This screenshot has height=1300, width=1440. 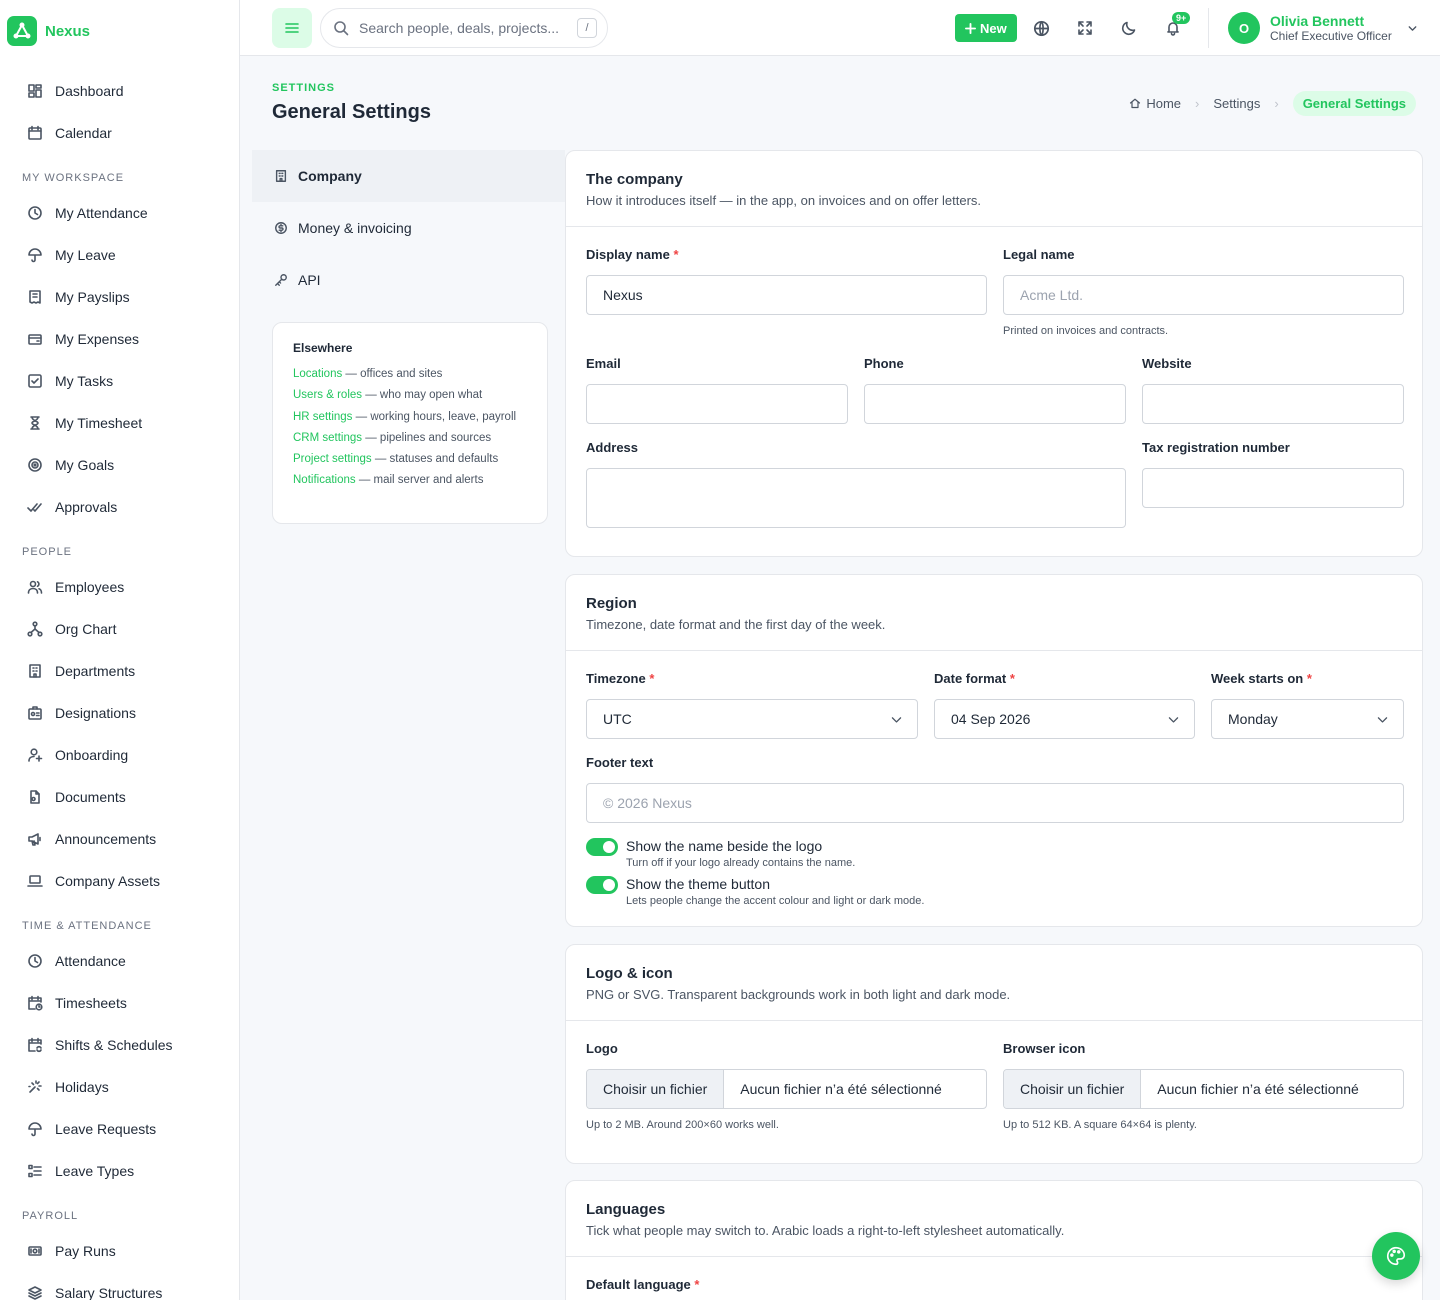 What do you see at coordinates (324, 480) in the screenshot?
I see `notifications-link: Notifications` at bounding box center [324, 480].